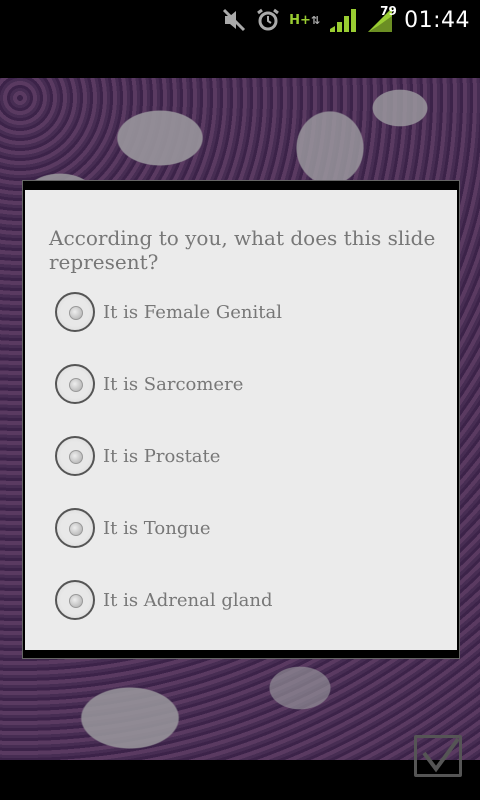  Describe the element at coordinates (437, 20) in the screenshot. I see `clock: 01:44` at that location.